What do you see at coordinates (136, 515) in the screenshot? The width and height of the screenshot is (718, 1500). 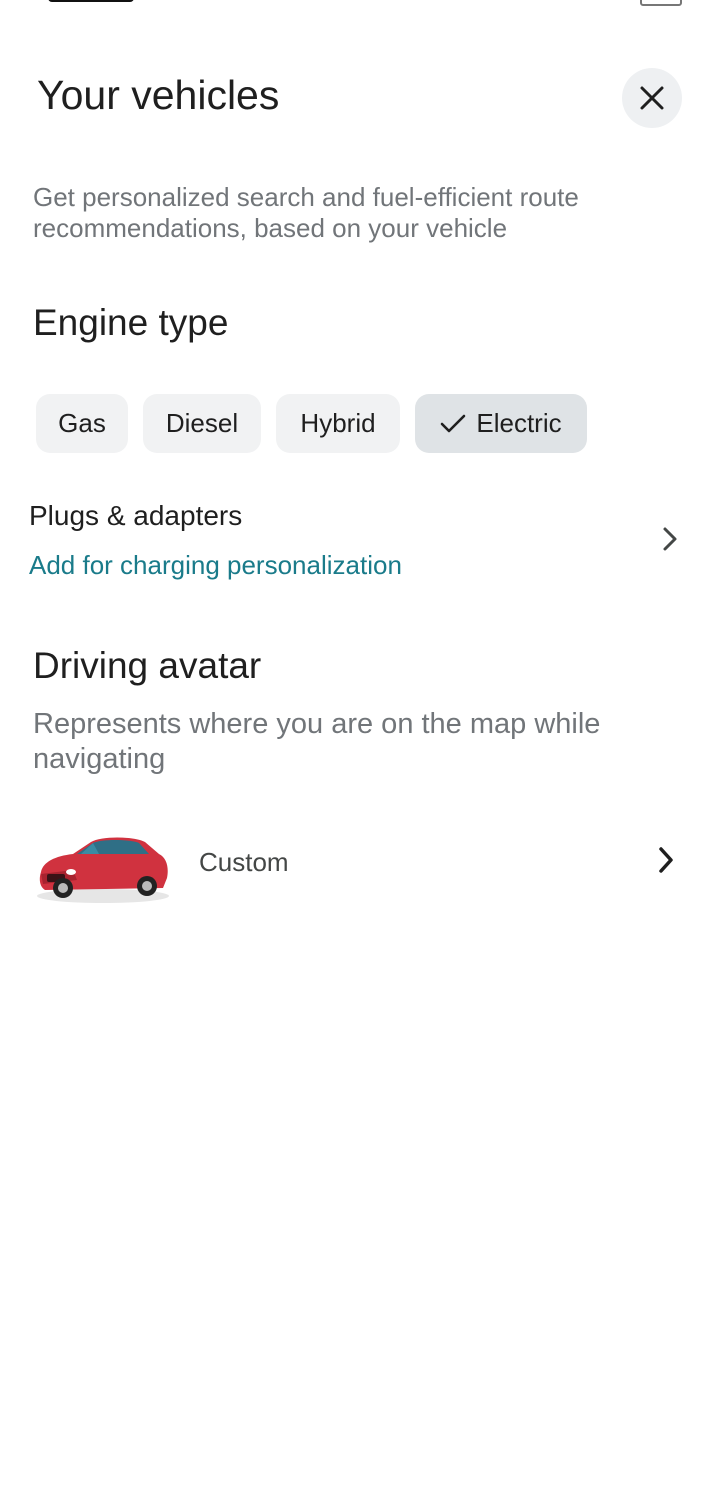 I see `plugs-adapters-label: Plugs & adapters` at bounding box center [136, 515].